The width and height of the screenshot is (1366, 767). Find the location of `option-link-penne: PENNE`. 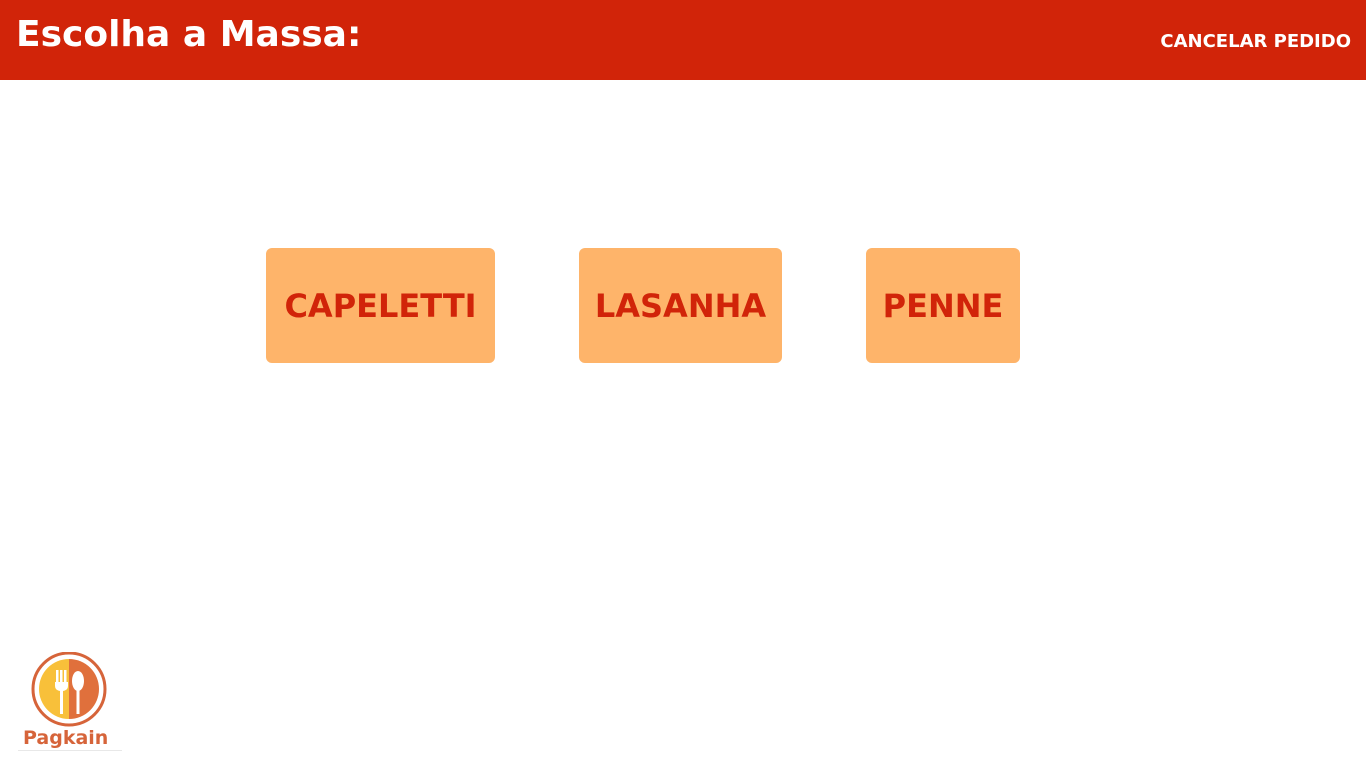

option-link-penne: PENNE is located at coordinates (943, 305).